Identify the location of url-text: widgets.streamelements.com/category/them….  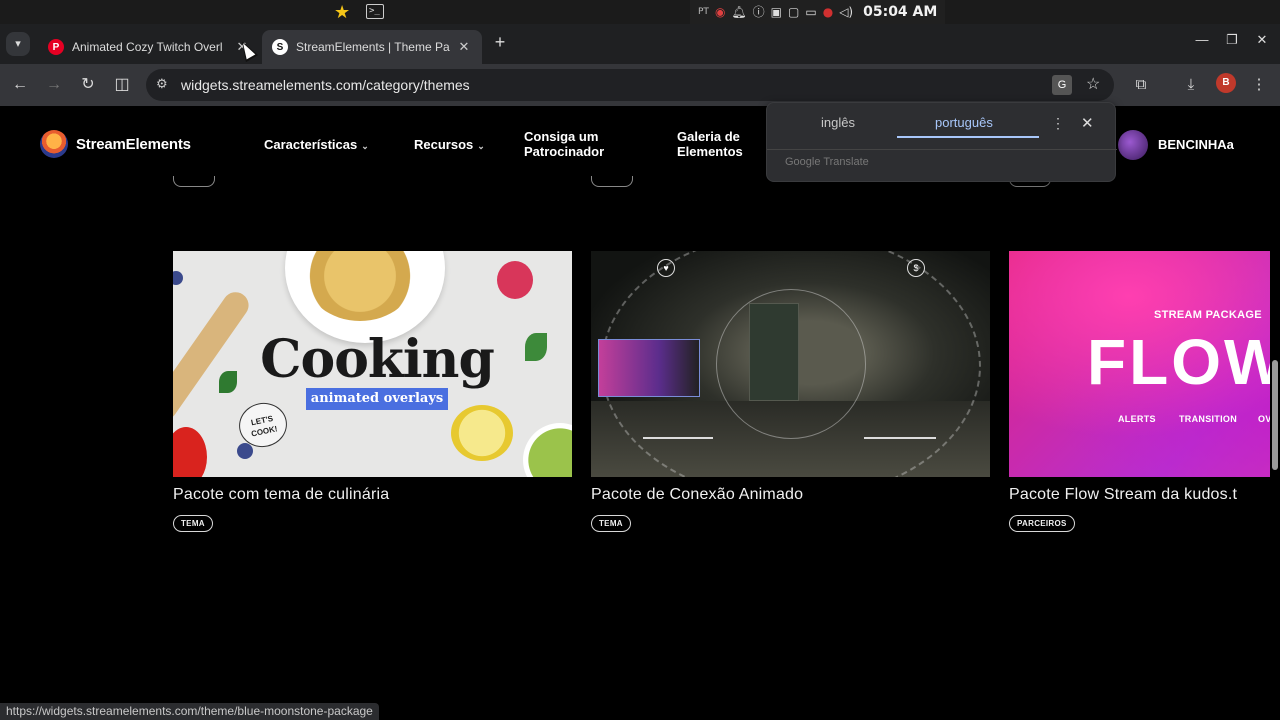
(325, 85).